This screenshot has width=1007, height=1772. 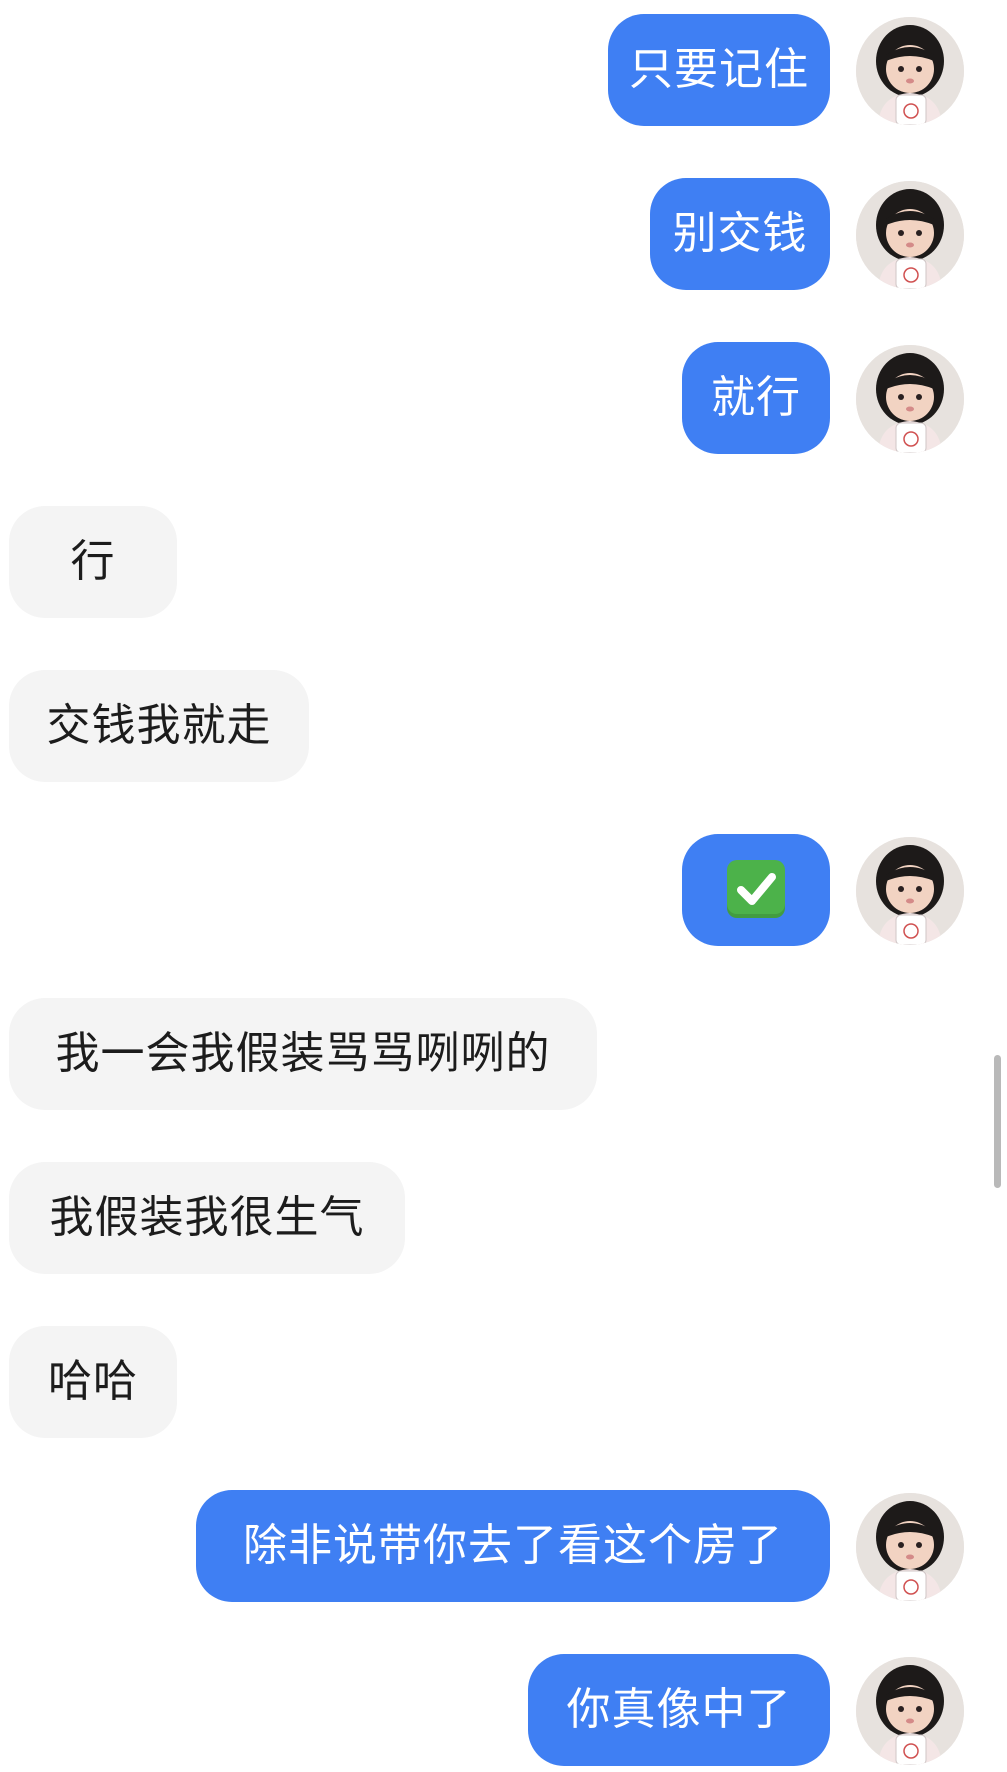 I want to click on message-text: 行, so click(x=93, y=561).